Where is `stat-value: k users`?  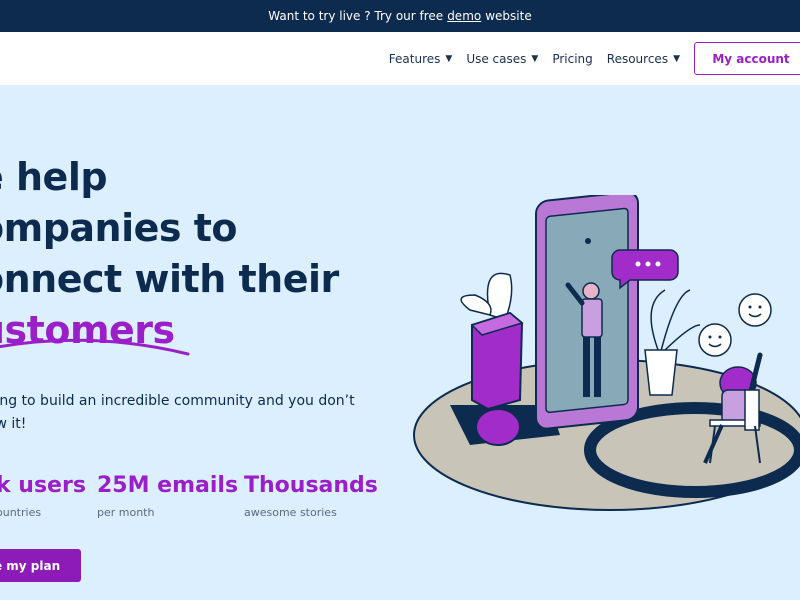 stat-value: k users is located at coordinates (43, 485).